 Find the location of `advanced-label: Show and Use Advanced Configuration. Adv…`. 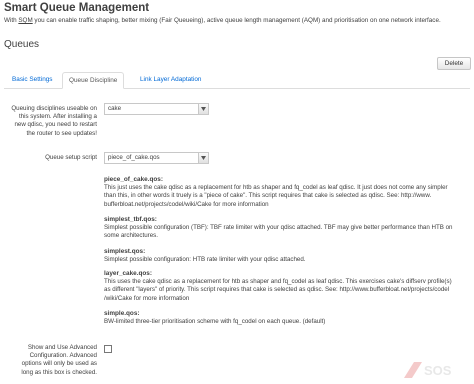

advanced-label: Show and Use Advanced Configuration. Adv… is located at coordinates (49, 360).